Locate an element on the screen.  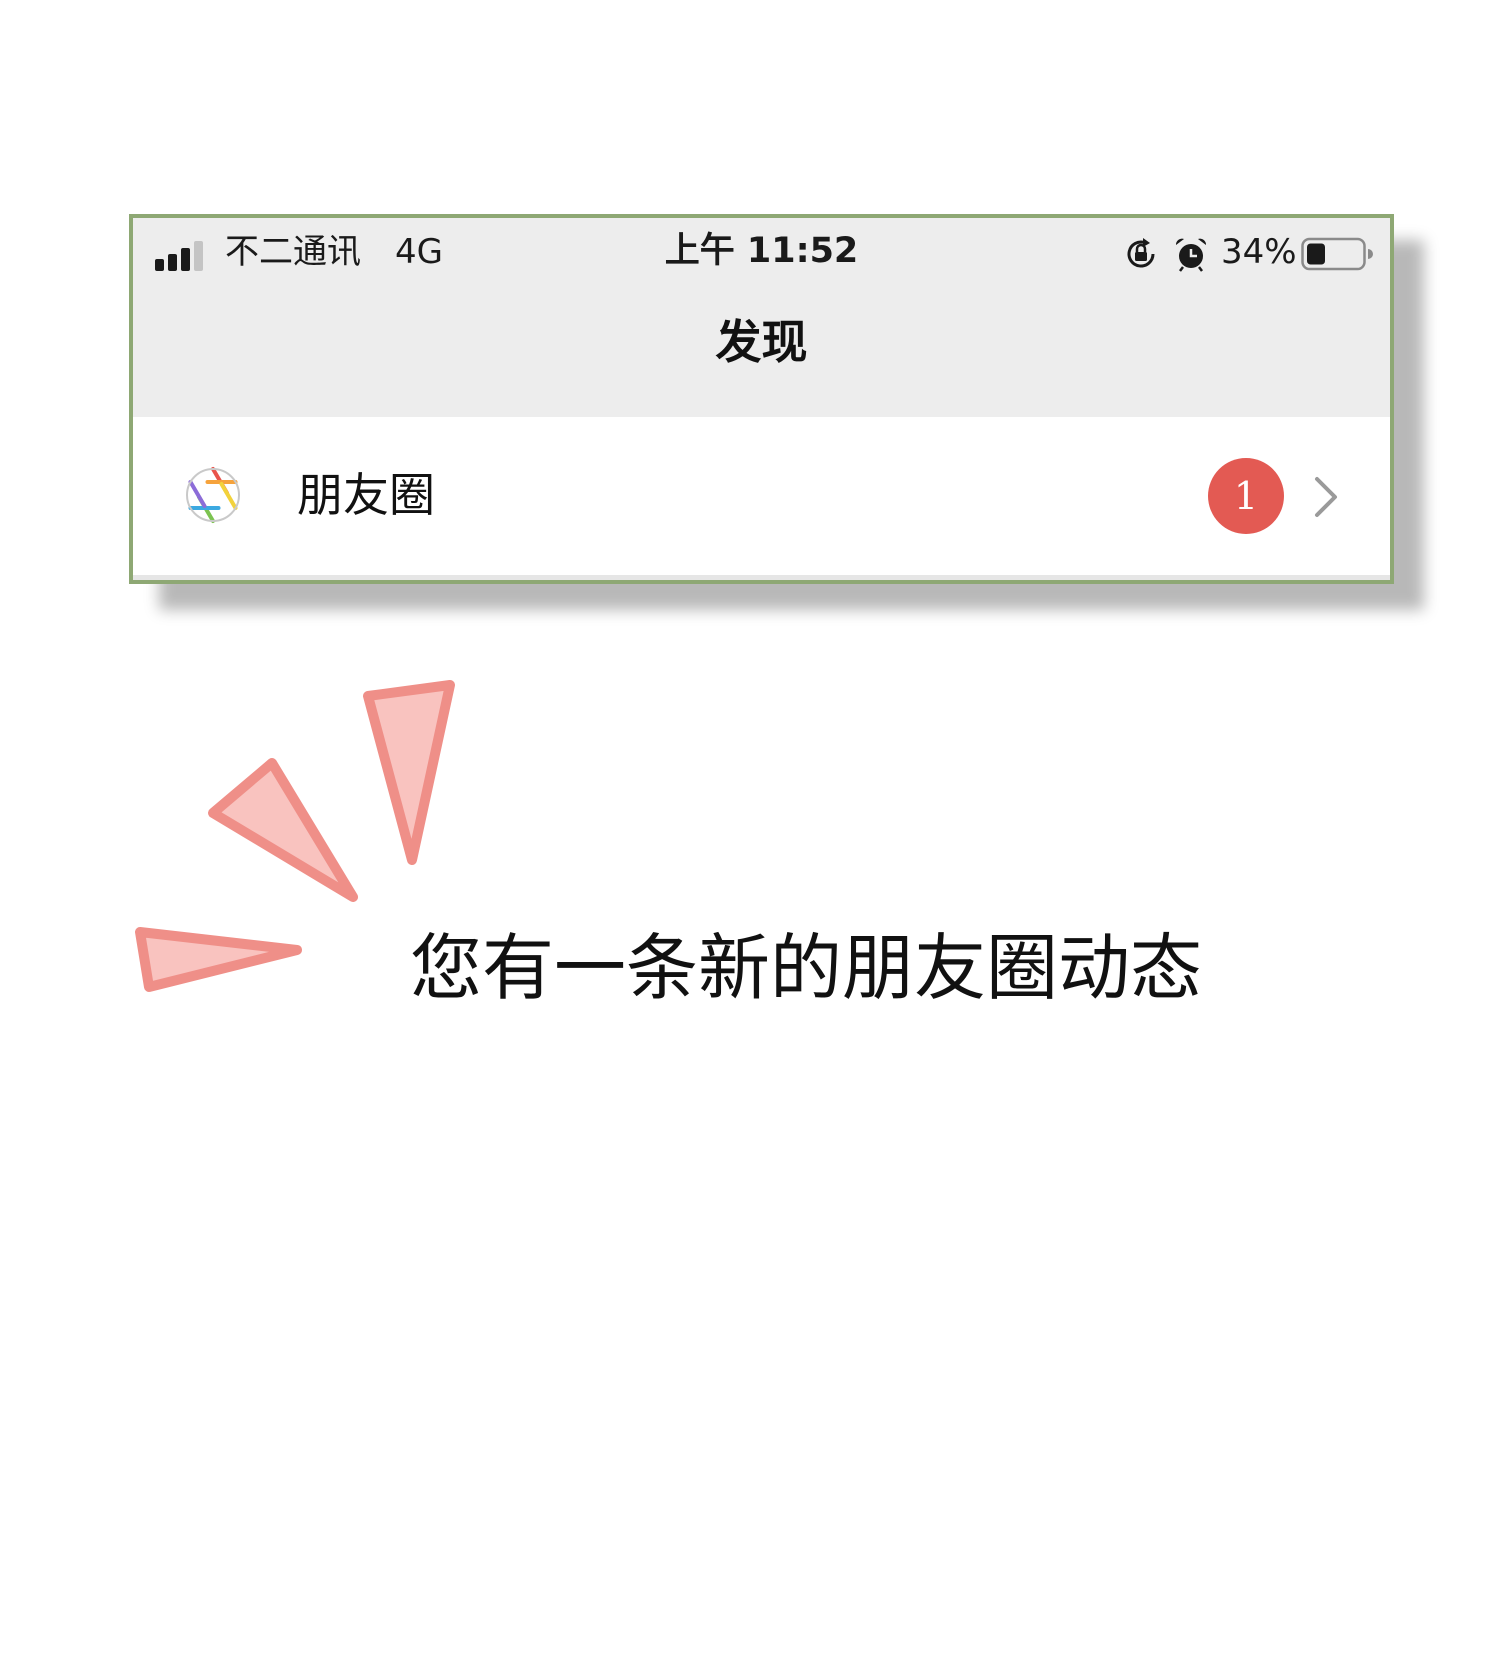
alarm-icon is located at coordinates (1191, 255).